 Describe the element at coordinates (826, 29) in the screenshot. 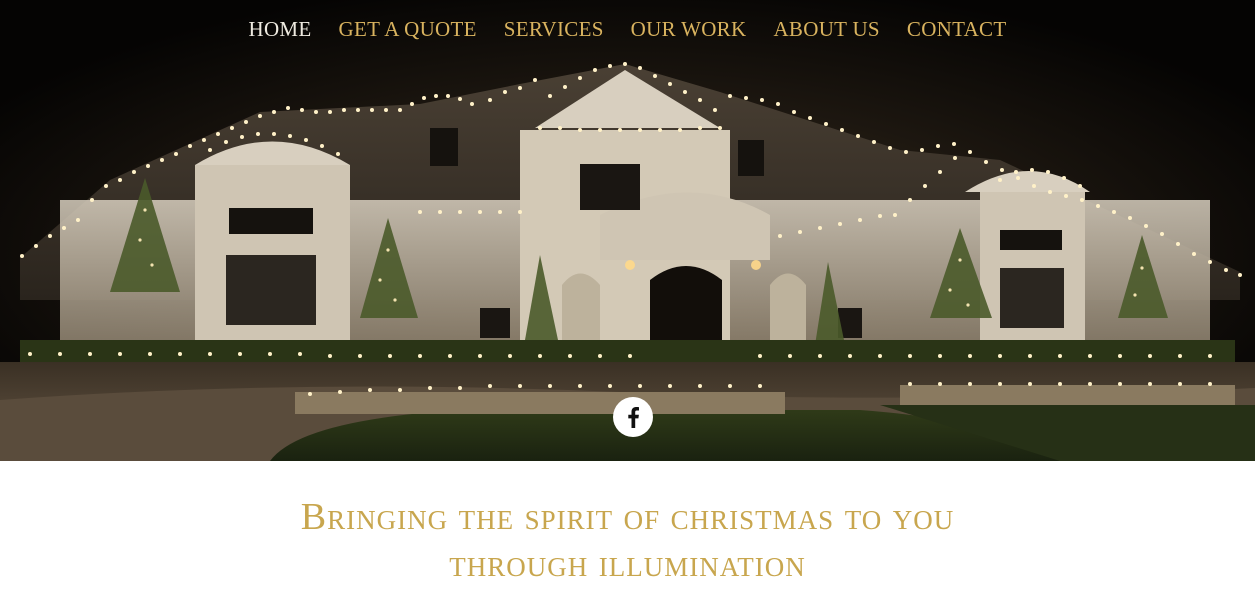

I see `nav-about-us: ABOUT US` at that location.